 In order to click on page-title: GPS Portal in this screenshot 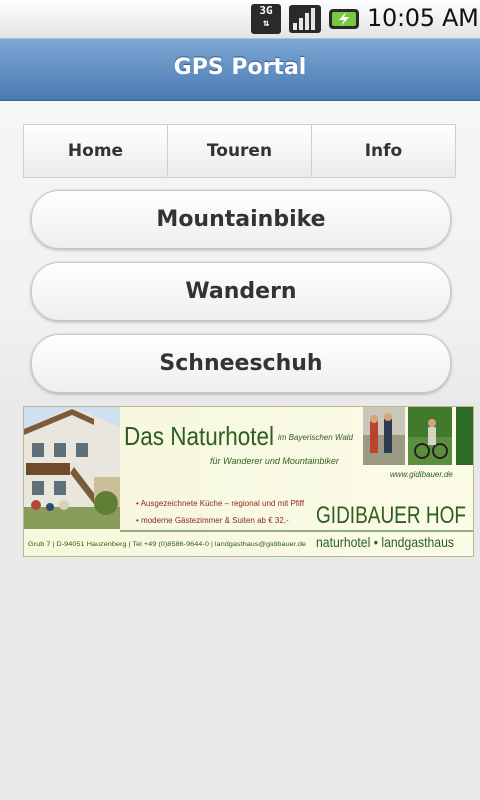, I will do `click(240, 67)`.